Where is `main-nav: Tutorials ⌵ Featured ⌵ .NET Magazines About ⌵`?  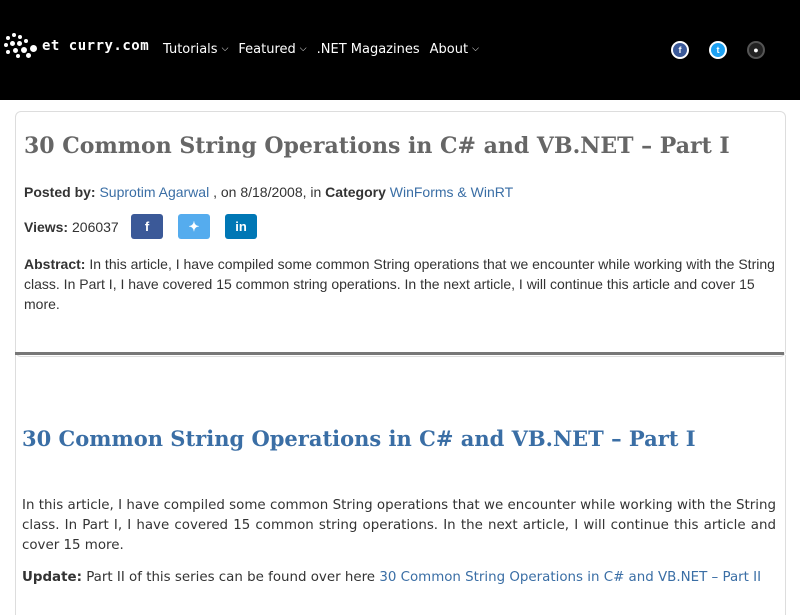 main-nav: Tutorials ⌵ Featured ⌵ .NET Magazines About ⌵ is located at coordinates (326, 49).